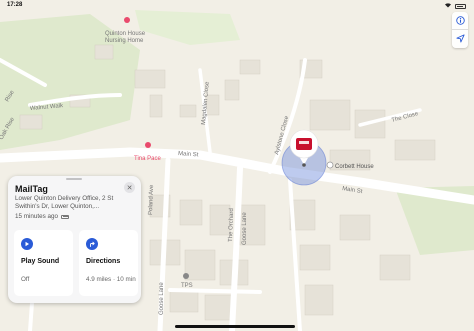 Image resolution: width=474 pixels, height=331 pixels. Describe the element at coordinates (40, 261) in the screenshot. I see `play-sound-label: Play Sound` at that location.